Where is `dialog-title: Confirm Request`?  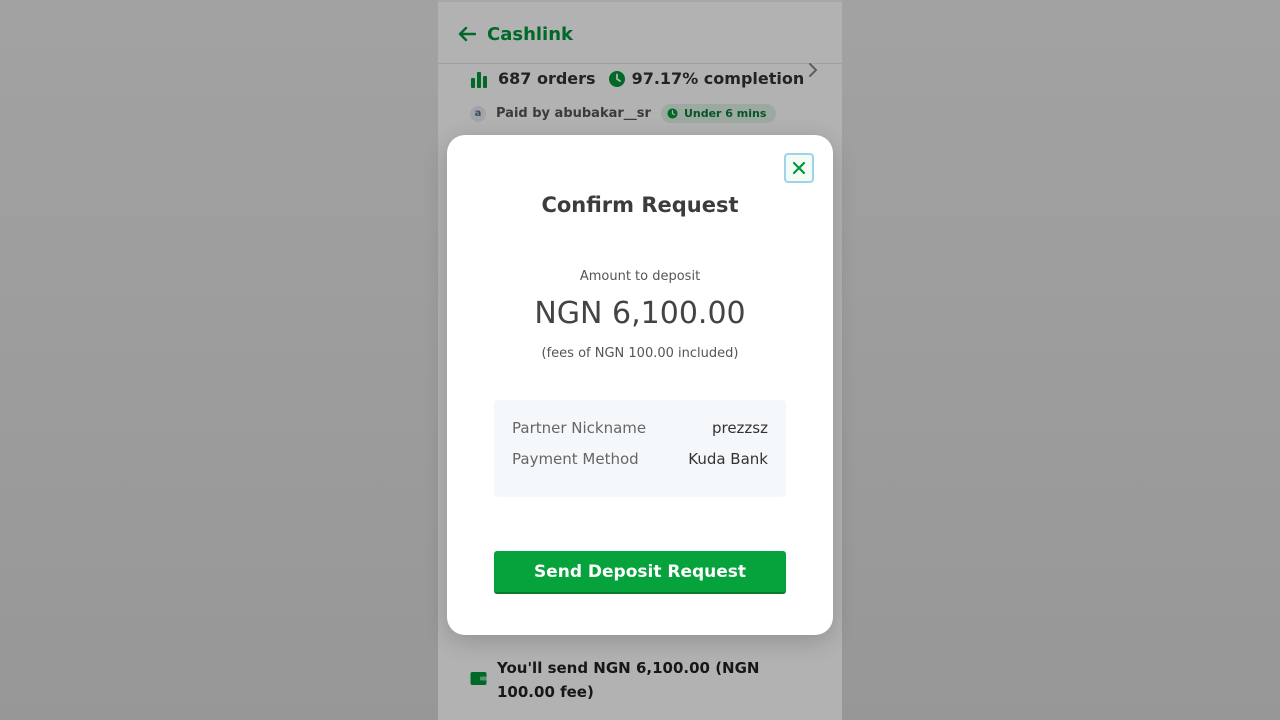 dialog-title: Confirm Request is located at coordinates (640, 205).